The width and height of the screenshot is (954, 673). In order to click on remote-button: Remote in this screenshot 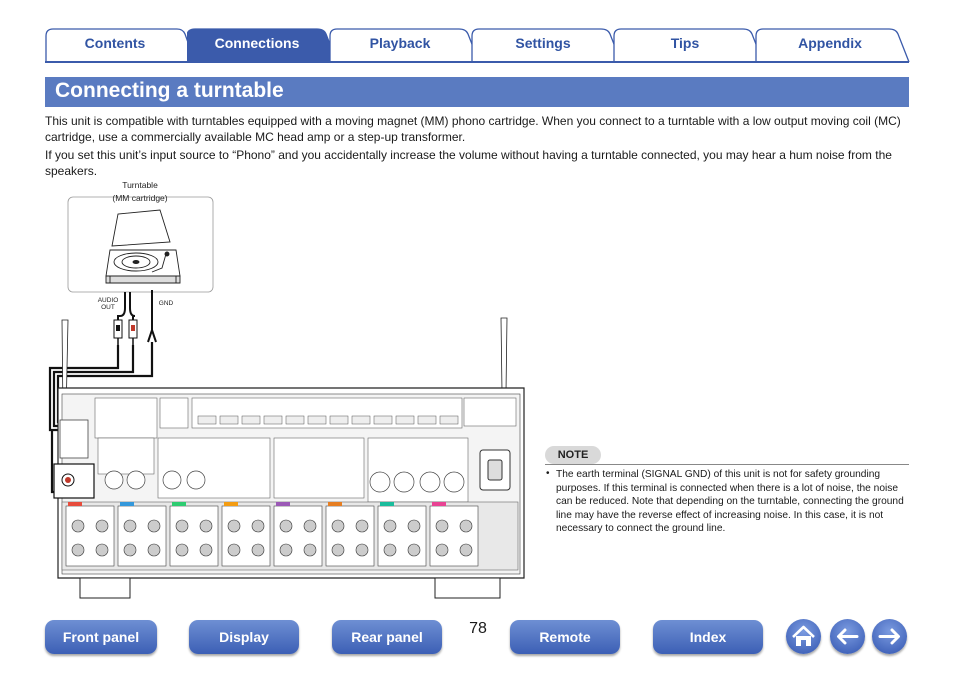, I will do `click(565, 637)`.